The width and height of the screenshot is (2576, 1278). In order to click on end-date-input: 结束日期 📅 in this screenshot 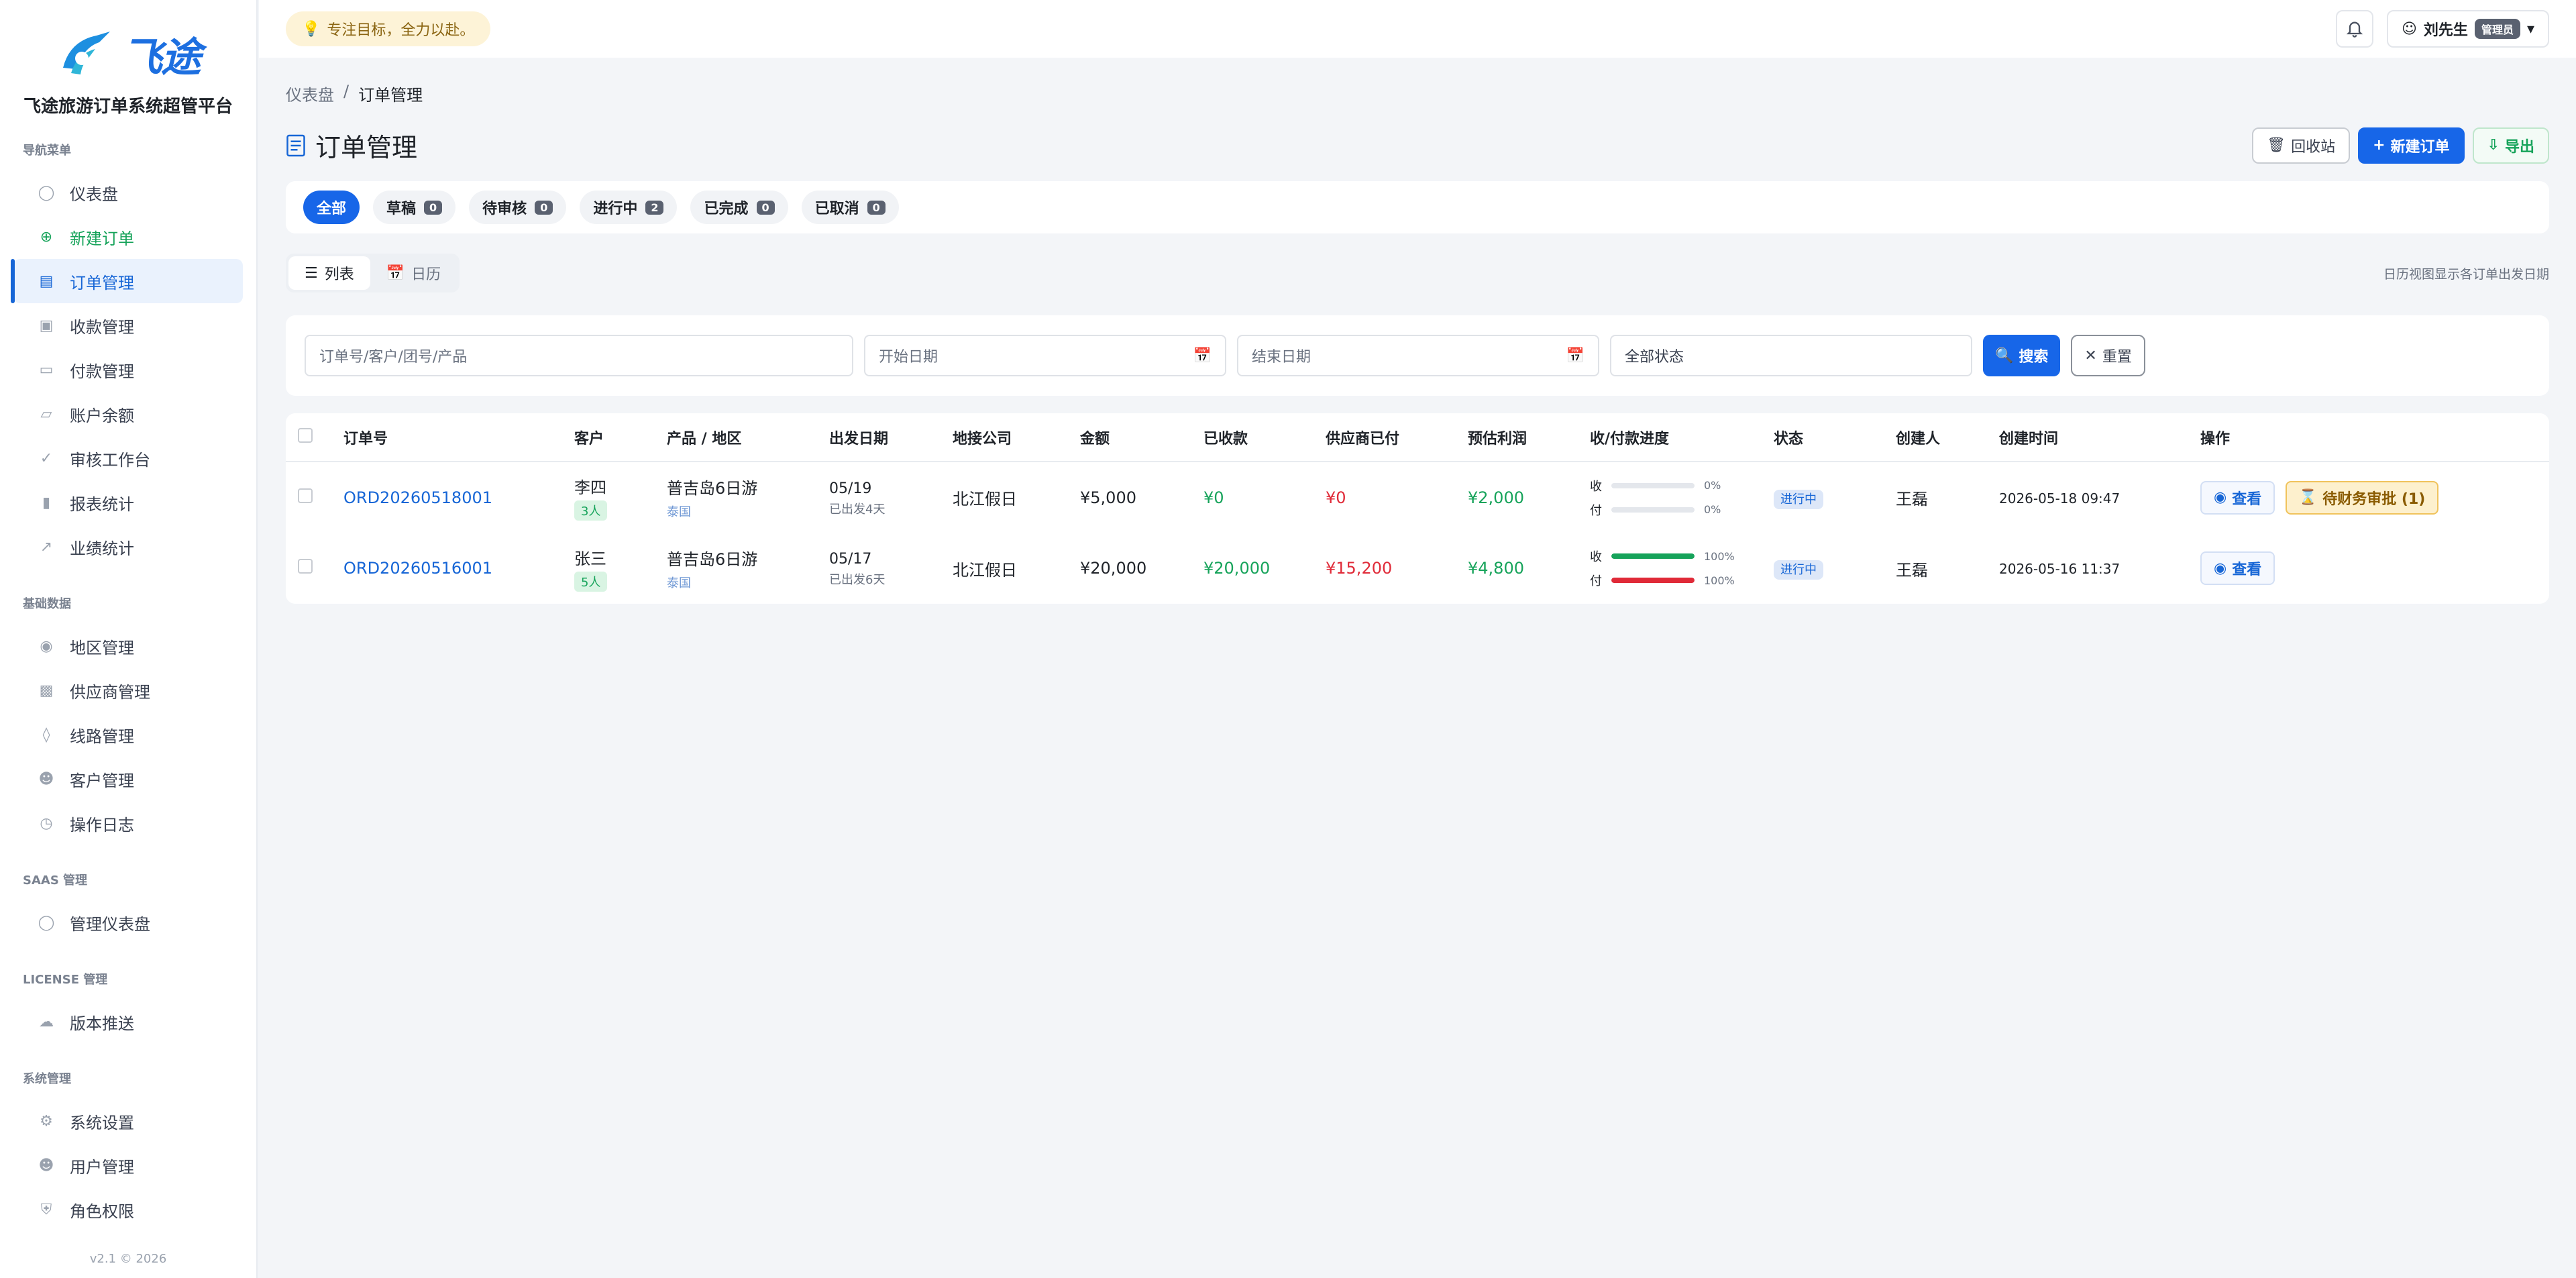, I will do `click(1418, 355)`.